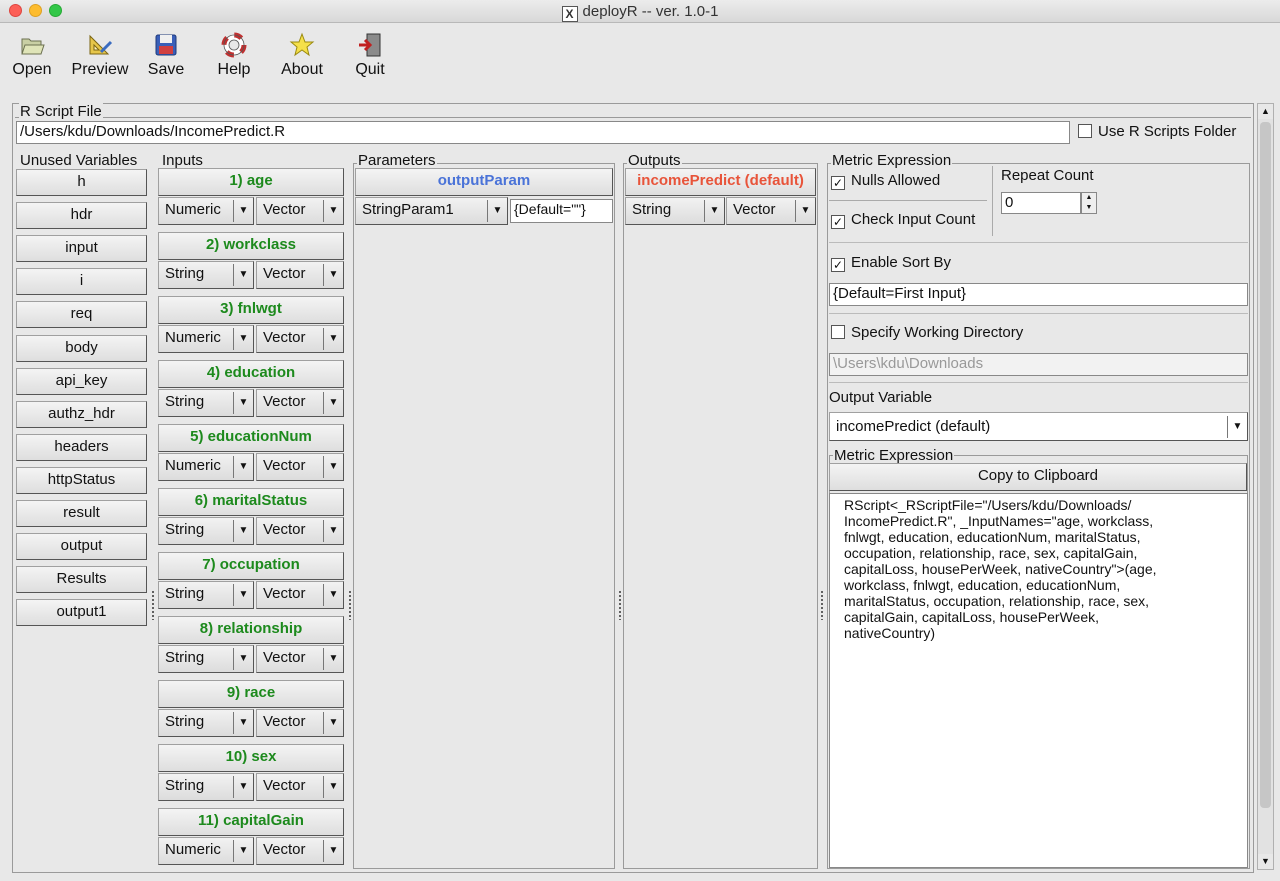 Image resolution: width=1280 pixels, height=881 pixels. I want to click on working-directory-box, so click(838, 332).